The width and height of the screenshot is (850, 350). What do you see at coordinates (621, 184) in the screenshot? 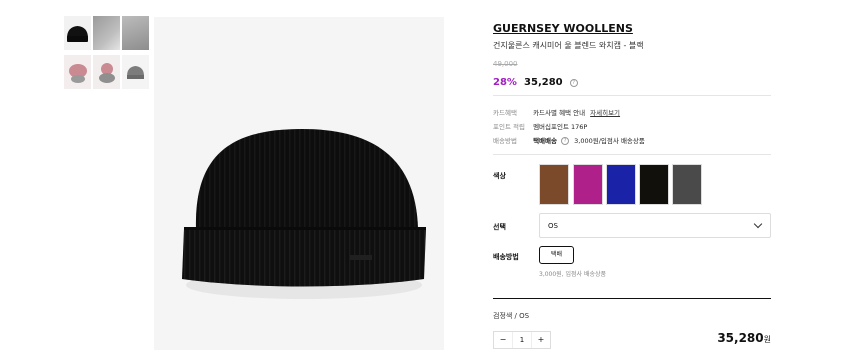
I see `color-swatch-blue` at bounding box center [621, 184].